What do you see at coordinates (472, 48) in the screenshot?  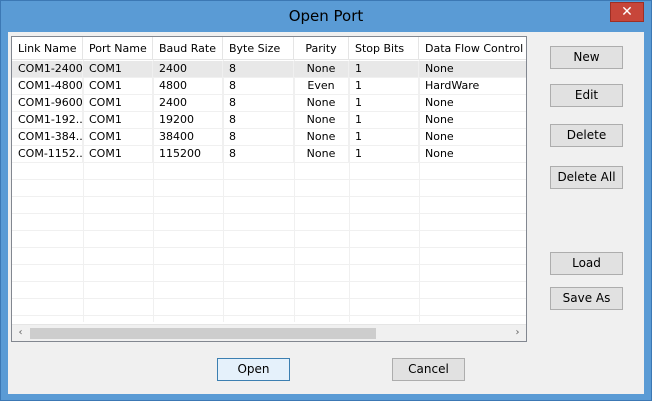 I see `column-header-data-flow-control: Data Flow Control` at bounding box center [472, 48].